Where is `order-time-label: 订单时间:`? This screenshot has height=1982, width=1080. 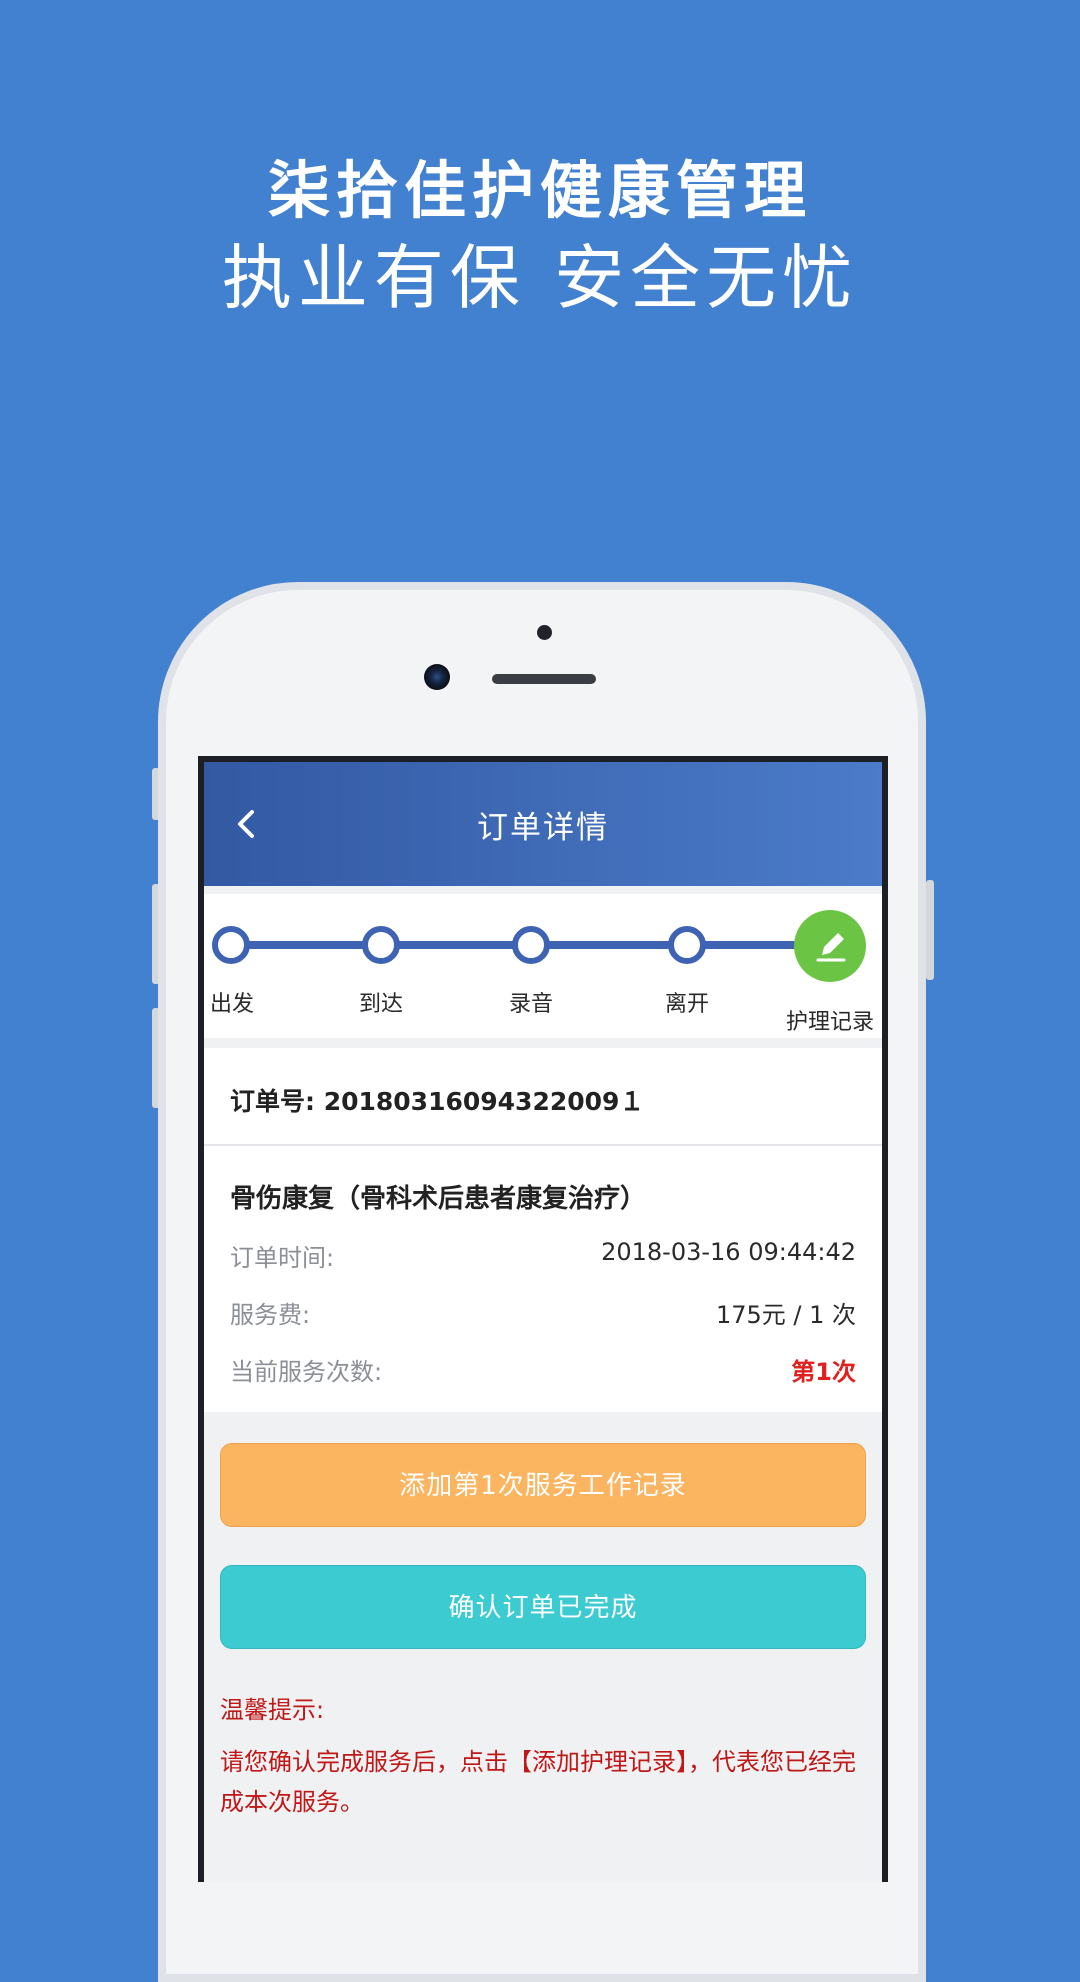 order-time-label: 订单时间: is located at coordinates (282, 1258).